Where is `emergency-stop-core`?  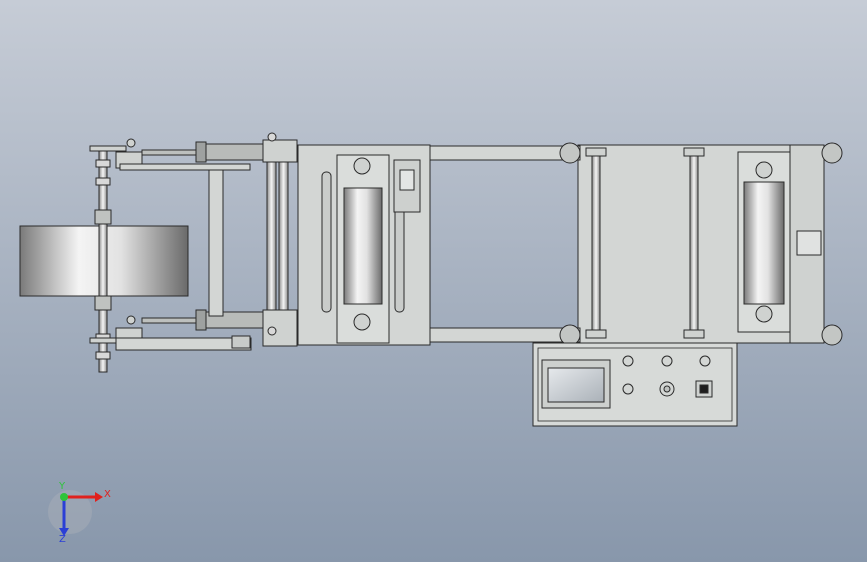
emergency-stop-core is located at coordinates (667, 389).